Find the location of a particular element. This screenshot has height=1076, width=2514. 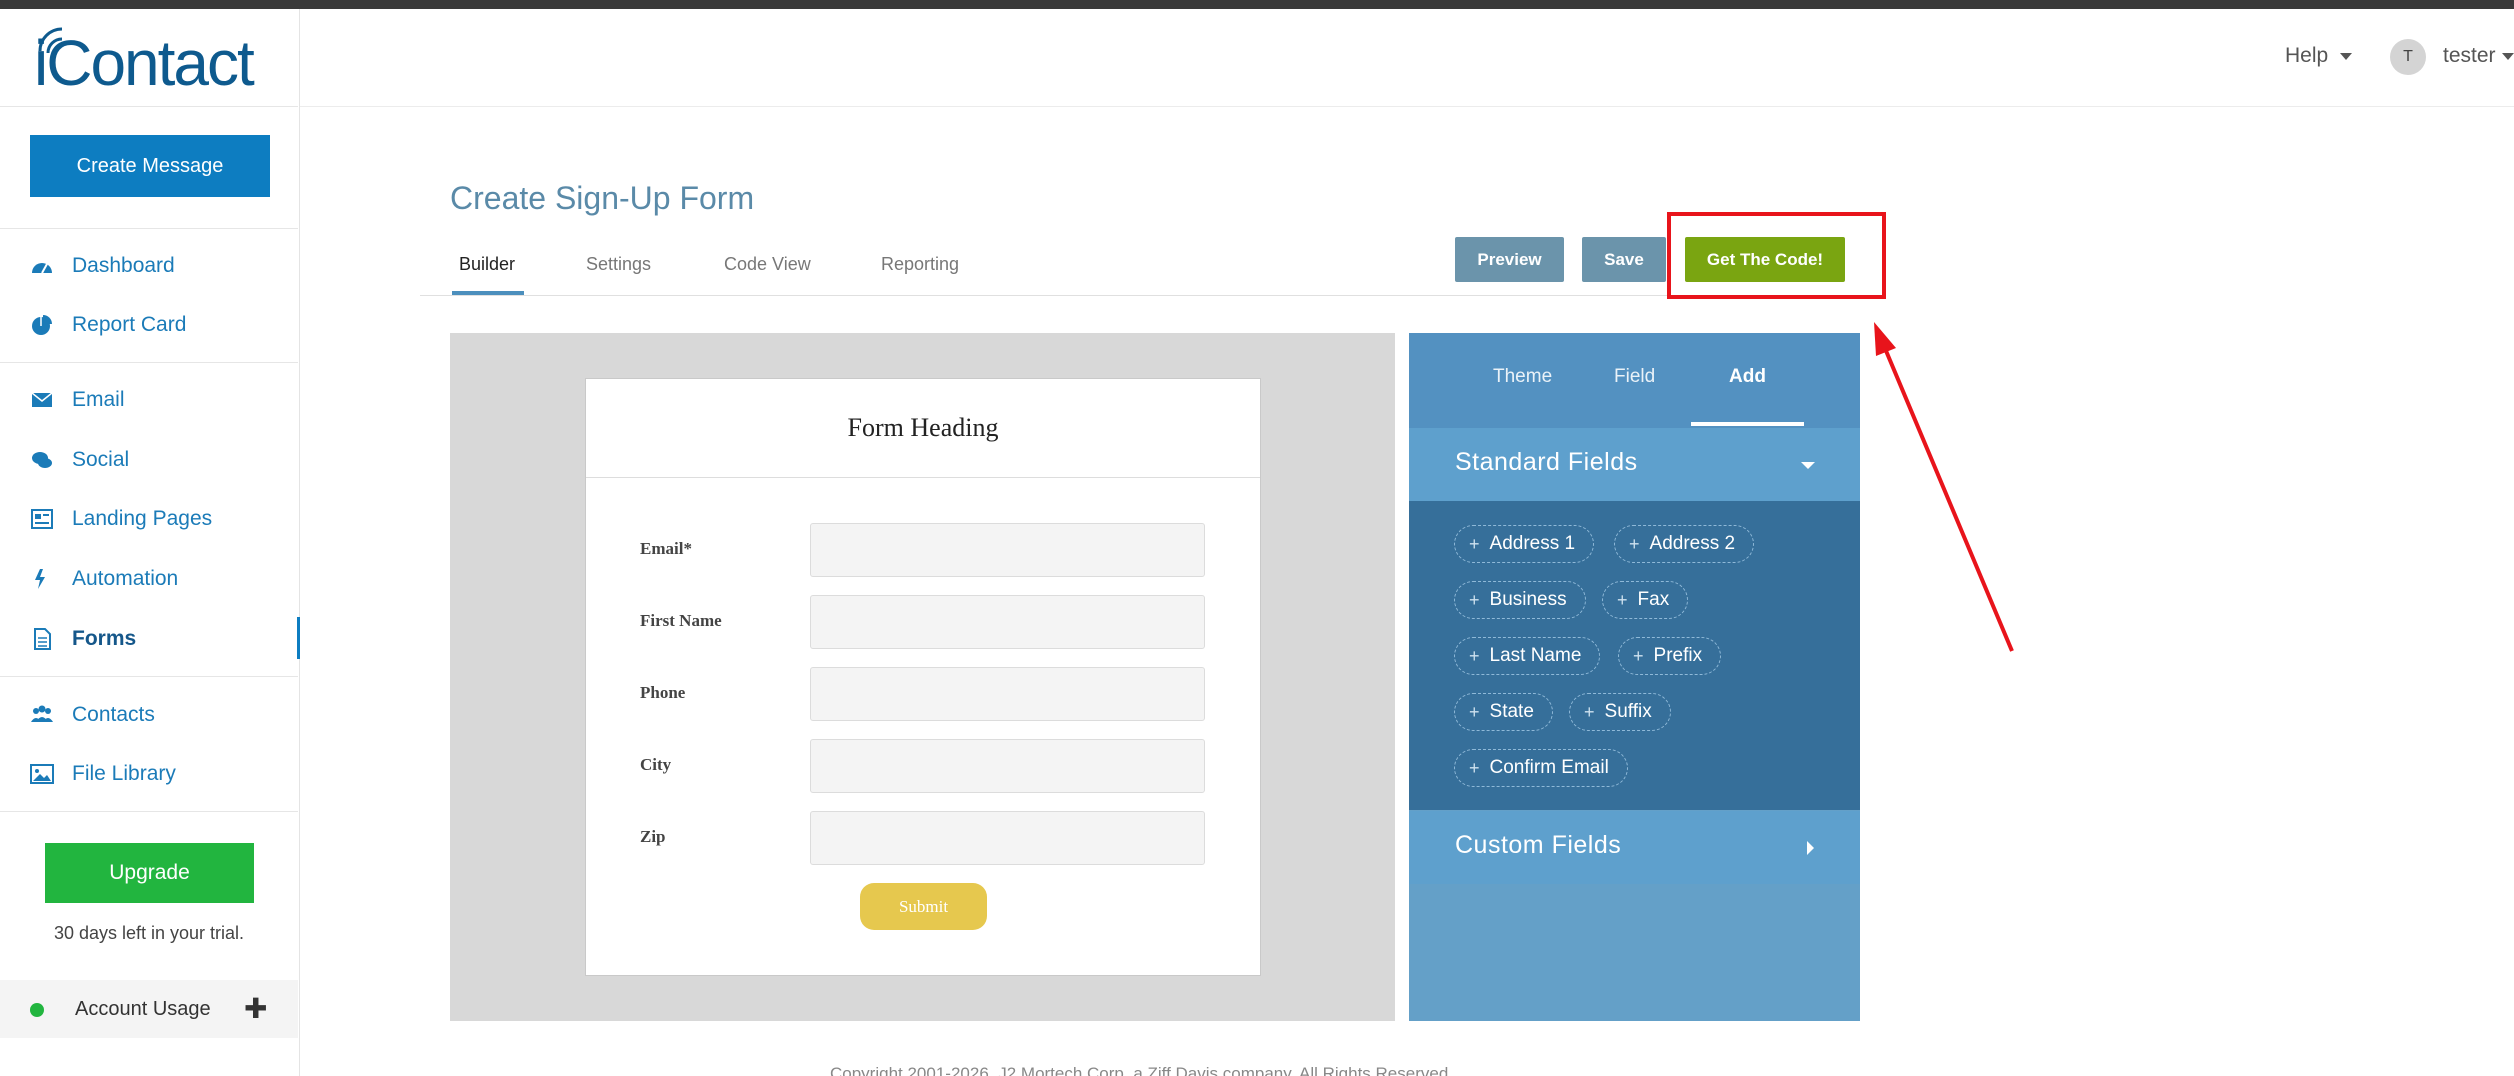

field-label-zip: Zip is located at coordinates (653, 836).